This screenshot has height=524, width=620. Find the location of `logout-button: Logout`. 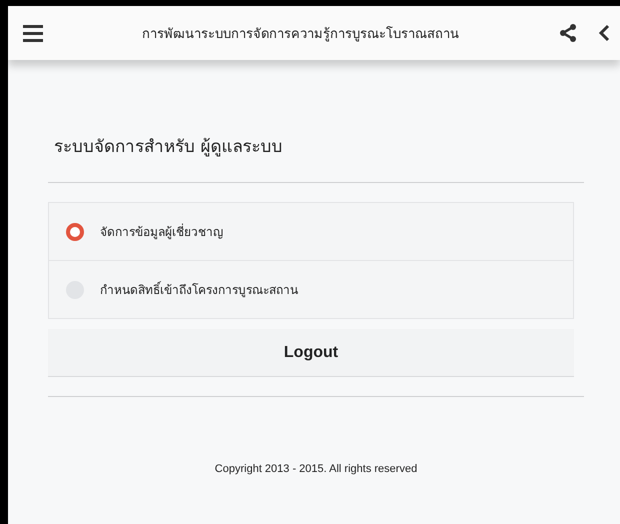

logout-button: Logout is located at coordinates (311, 353).